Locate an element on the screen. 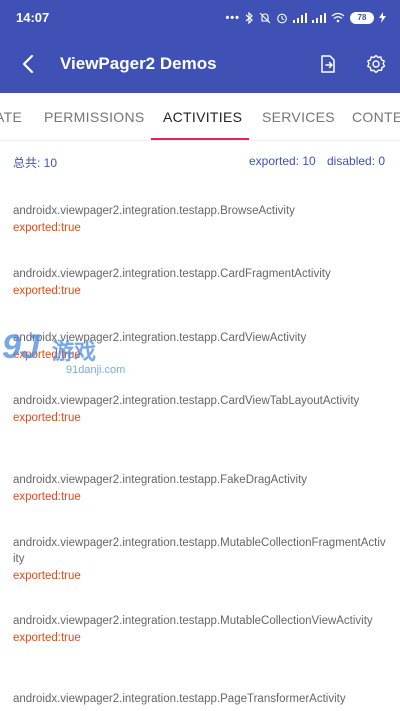 The width and height of the screenshot is (400, 711). tab-indicator is located at coordinates (200, 139).